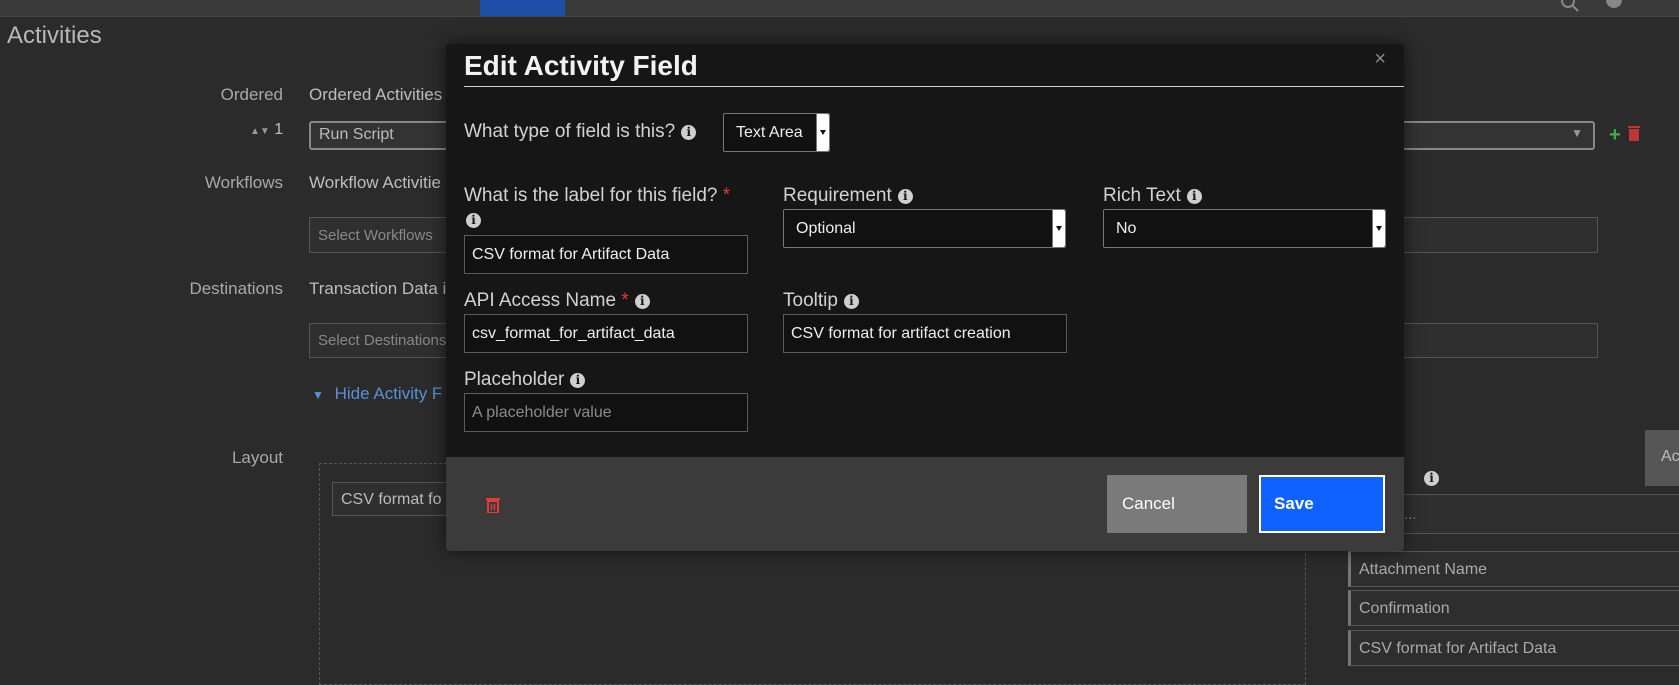  What do you see at coordinates (356, 134) in the screenshot?
I see `run-script-value: Run Script` at bounding box center [356, 134].